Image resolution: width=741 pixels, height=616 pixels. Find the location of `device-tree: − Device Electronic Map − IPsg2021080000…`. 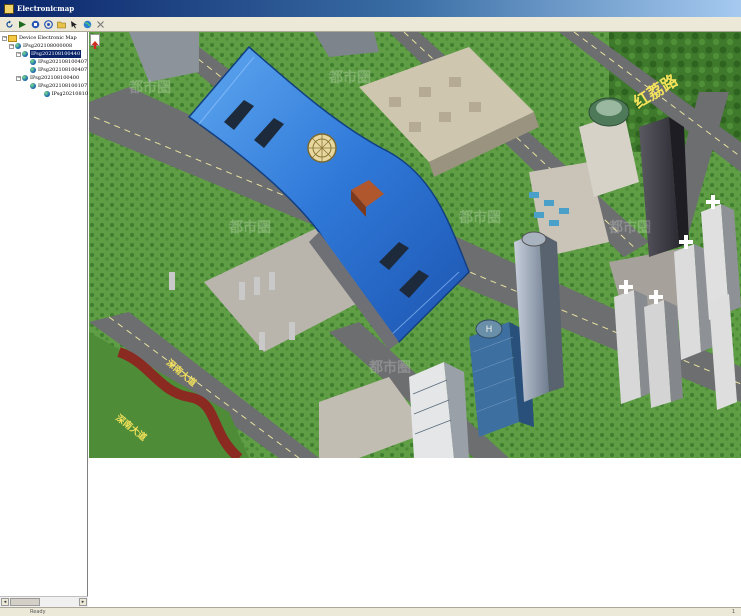

device-tree: − Device Electronic Map − IPsg2021080000… is located at coordinates (45, 66).